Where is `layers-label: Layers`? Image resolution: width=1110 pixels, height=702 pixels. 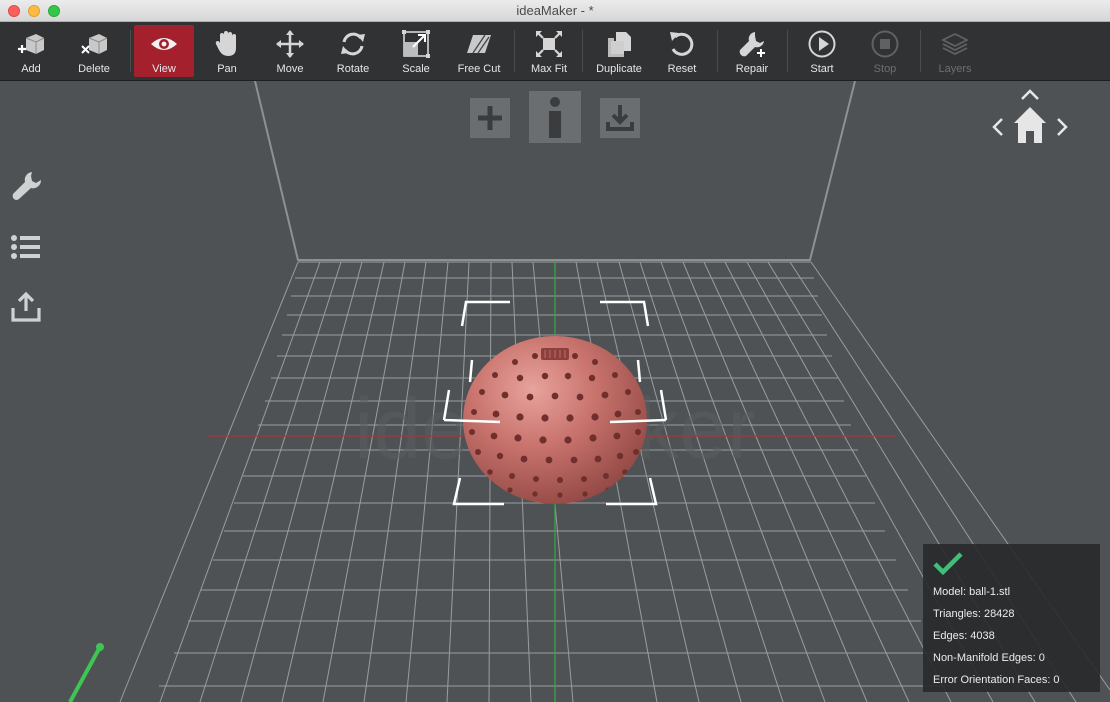 layers-label: Layers is located at coordinates (955, 69).